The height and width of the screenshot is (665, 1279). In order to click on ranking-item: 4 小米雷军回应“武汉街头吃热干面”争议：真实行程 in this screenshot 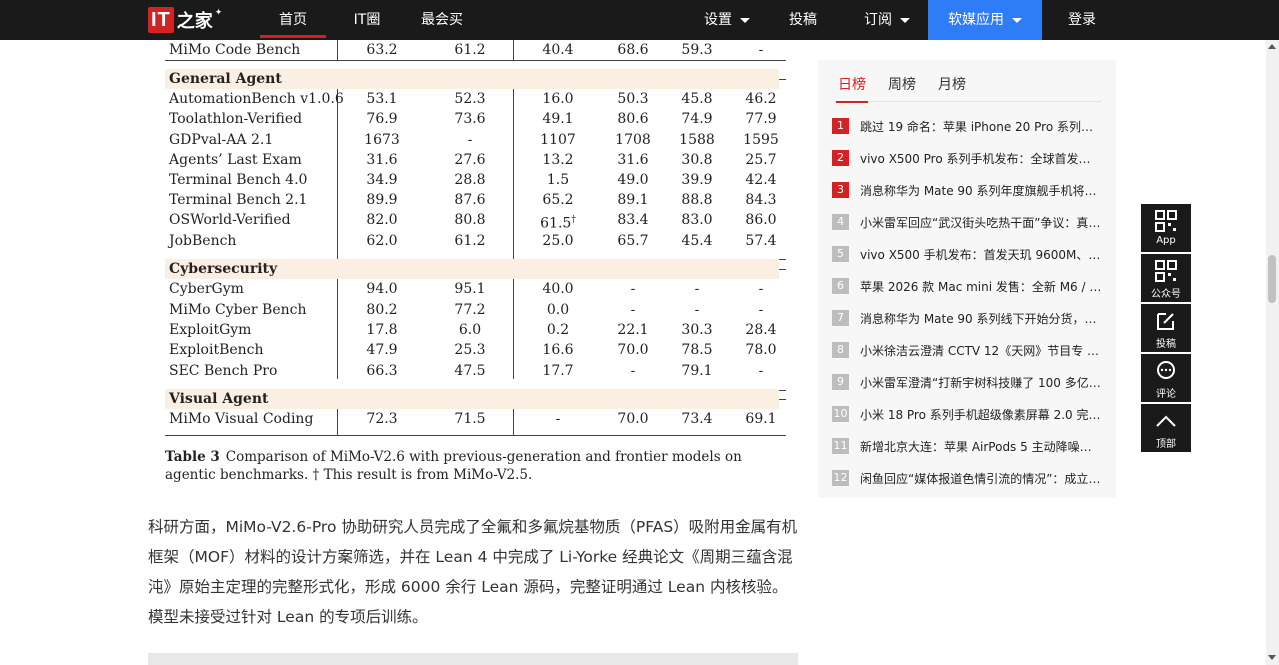, I will do `click(967, 222)`.